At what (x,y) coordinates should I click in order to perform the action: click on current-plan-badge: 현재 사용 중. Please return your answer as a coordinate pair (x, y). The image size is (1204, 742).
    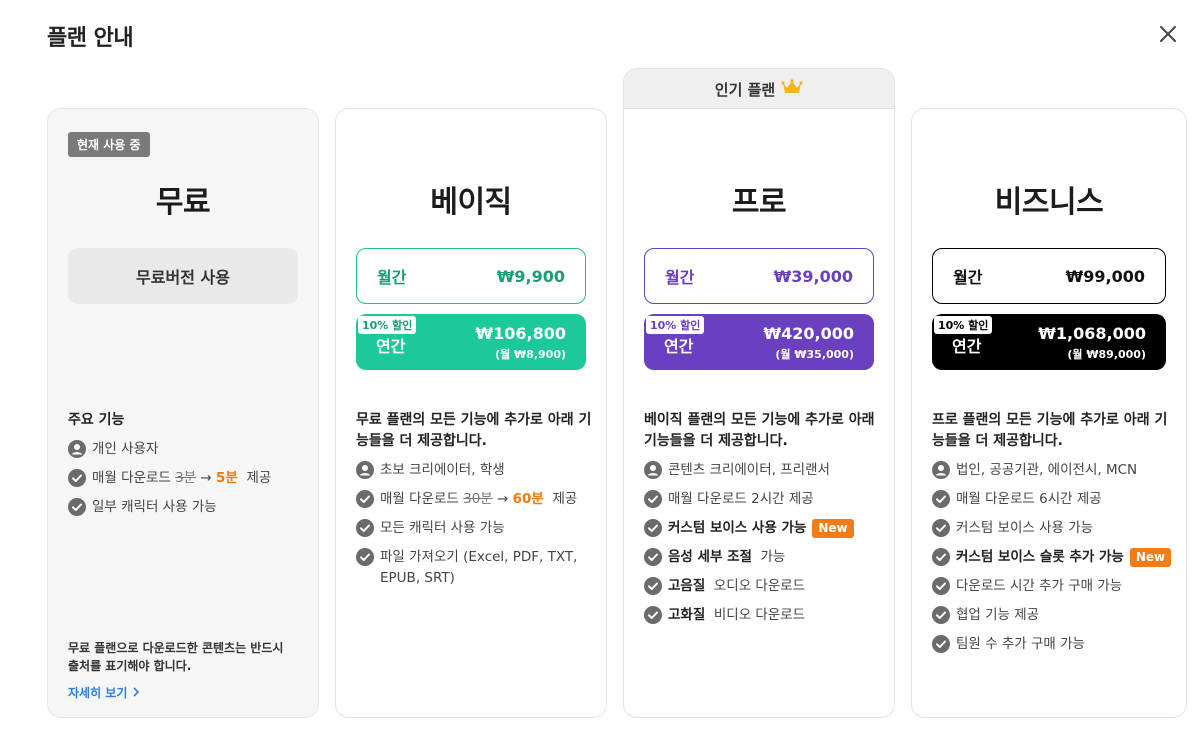
    Looking at the image, I should click on (109, 144).